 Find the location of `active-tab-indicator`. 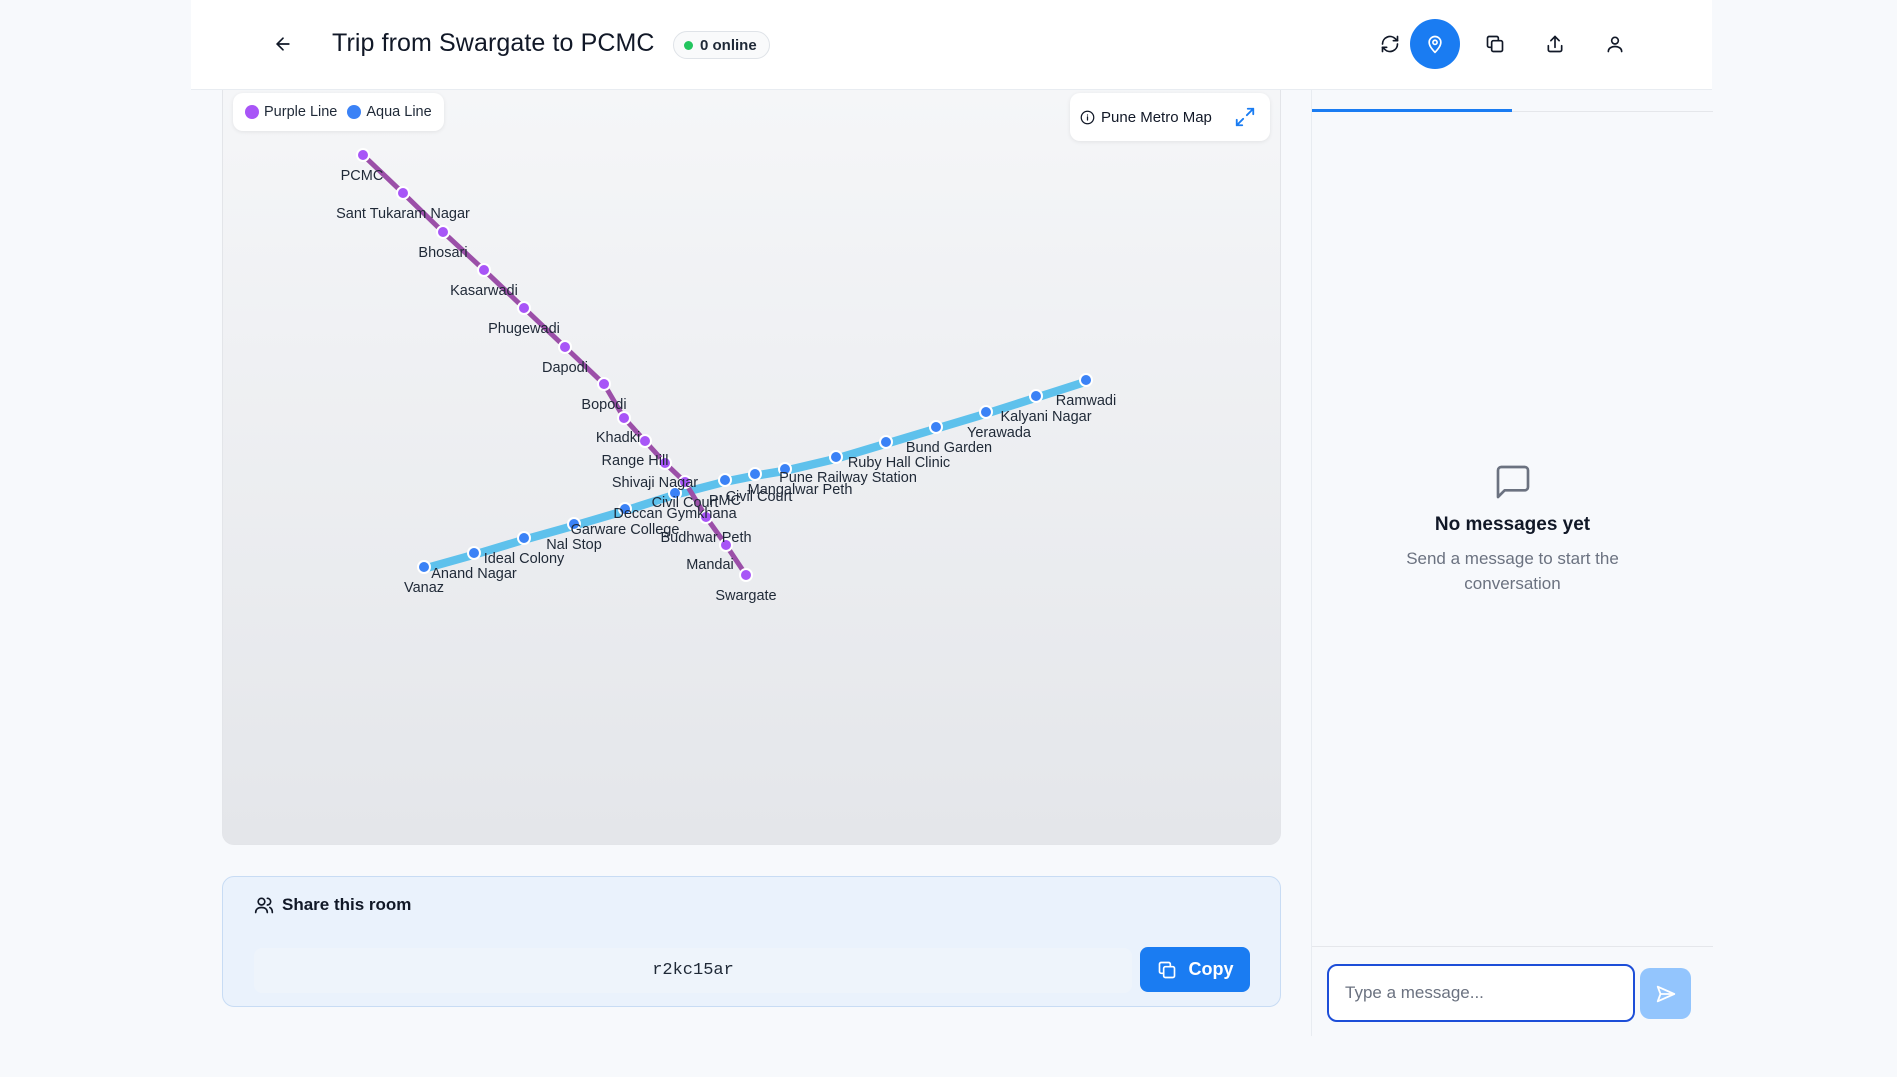

active-tab-indicator is located at coordinates (1412, 110).